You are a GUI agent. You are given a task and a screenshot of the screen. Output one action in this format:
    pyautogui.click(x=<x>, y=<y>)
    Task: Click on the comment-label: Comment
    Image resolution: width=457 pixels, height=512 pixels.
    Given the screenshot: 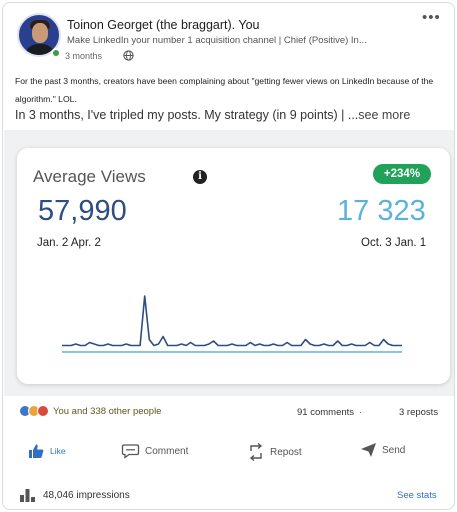 What is the action you would take?
    pyautogui.click(x=167, y=451)
    